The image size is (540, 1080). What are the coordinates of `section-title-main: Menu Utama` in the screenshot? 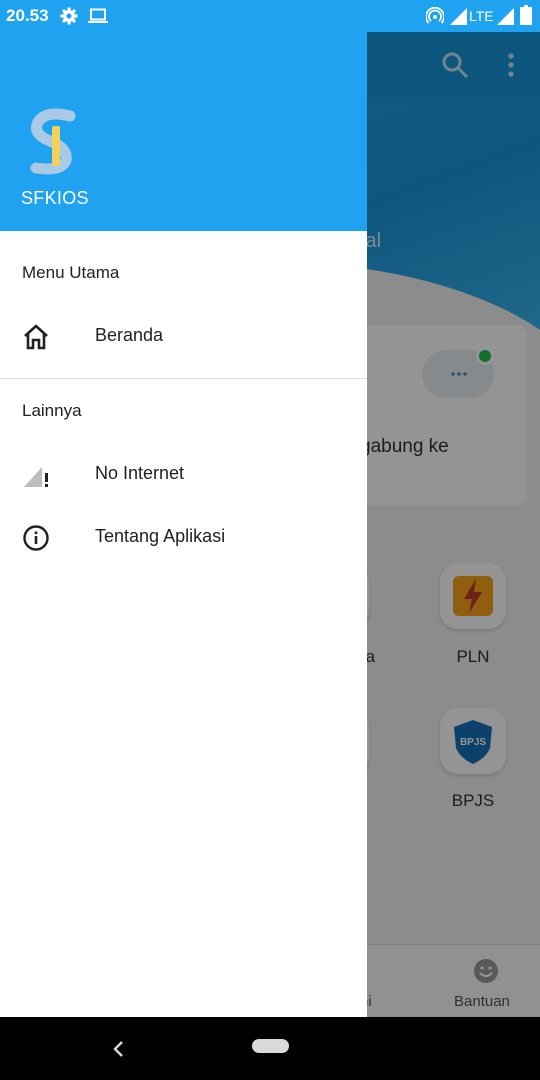 It's located at (71, 272).